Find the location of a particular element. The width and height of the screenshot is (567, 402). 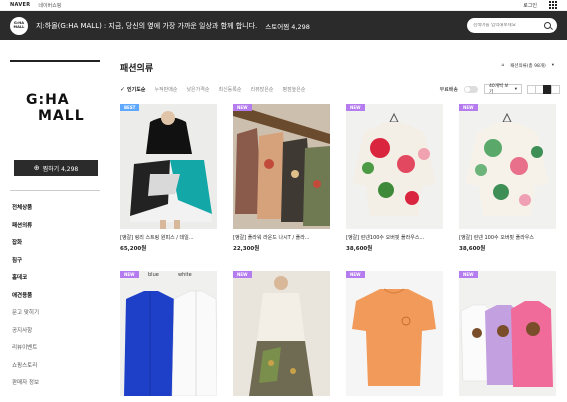

add-follow-icon: ⊕ is located at coordinates (36, 168).